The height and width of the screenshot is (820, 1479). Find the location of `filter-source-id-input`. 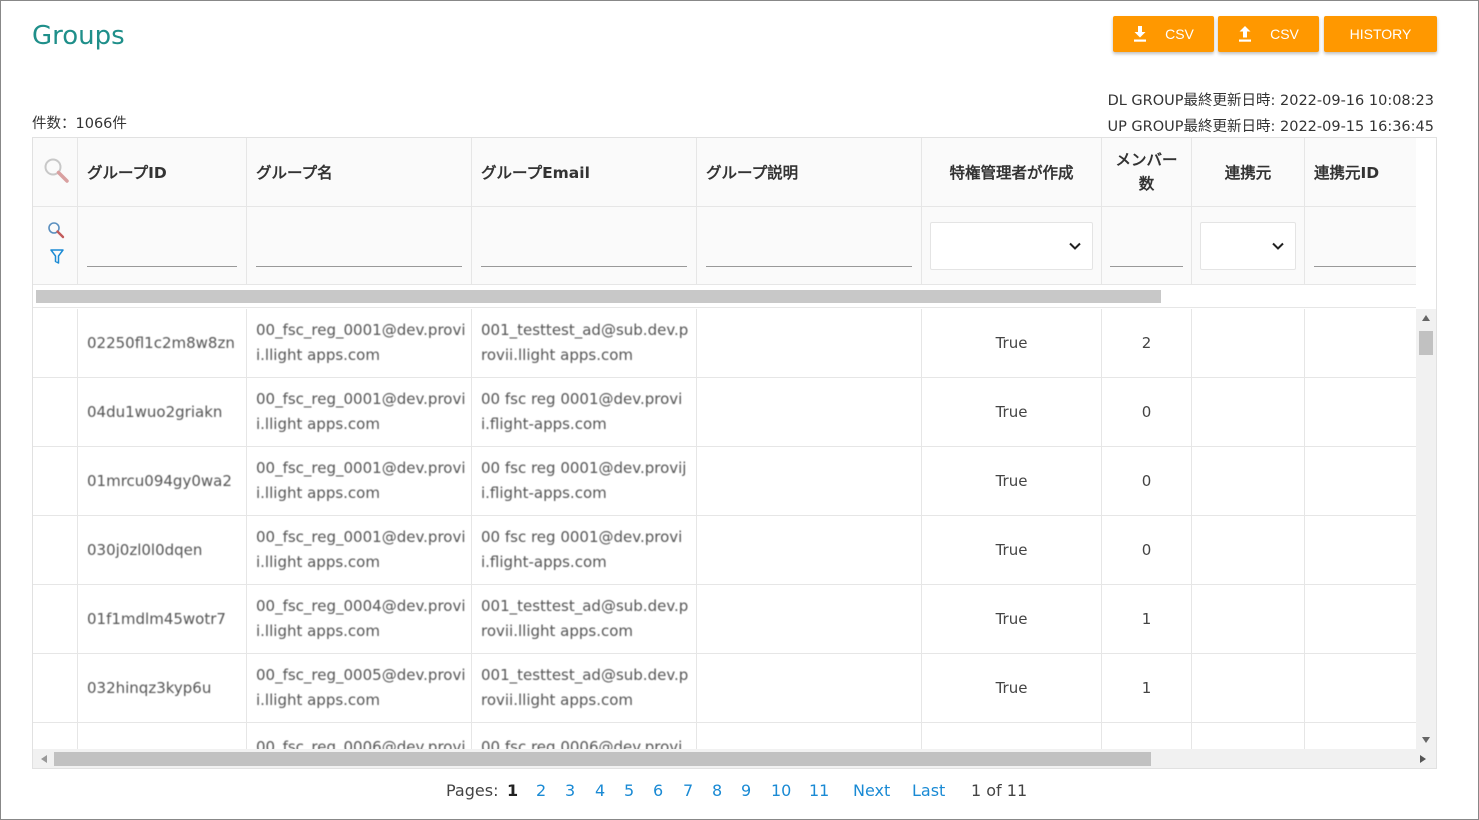

filter-source-id-input is located at coordinates (1365, 255).